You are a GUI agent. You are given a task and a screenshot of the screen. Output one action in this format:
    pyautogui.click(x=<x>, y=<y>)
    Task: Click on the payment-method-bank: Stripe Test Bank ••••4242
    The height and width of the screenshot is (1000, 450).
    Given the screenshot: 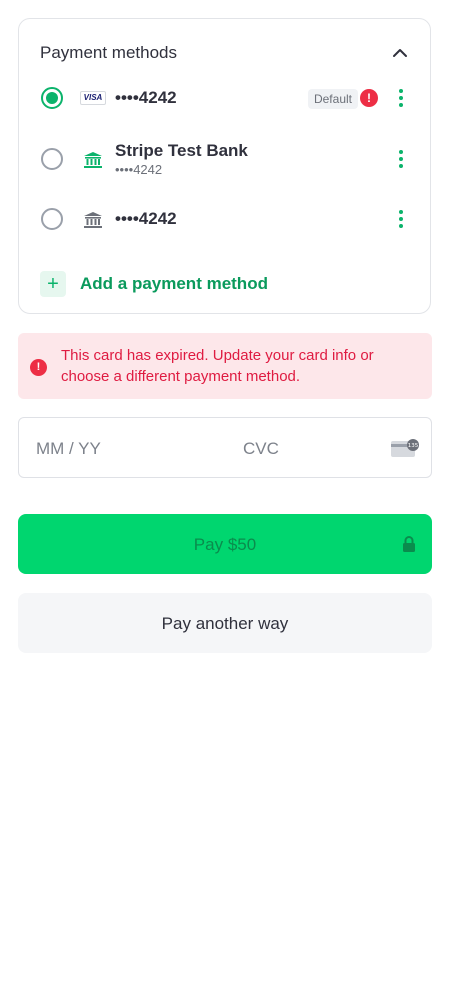 What is the action you would take?
    pyautogui.click(x=224, y=160)
    